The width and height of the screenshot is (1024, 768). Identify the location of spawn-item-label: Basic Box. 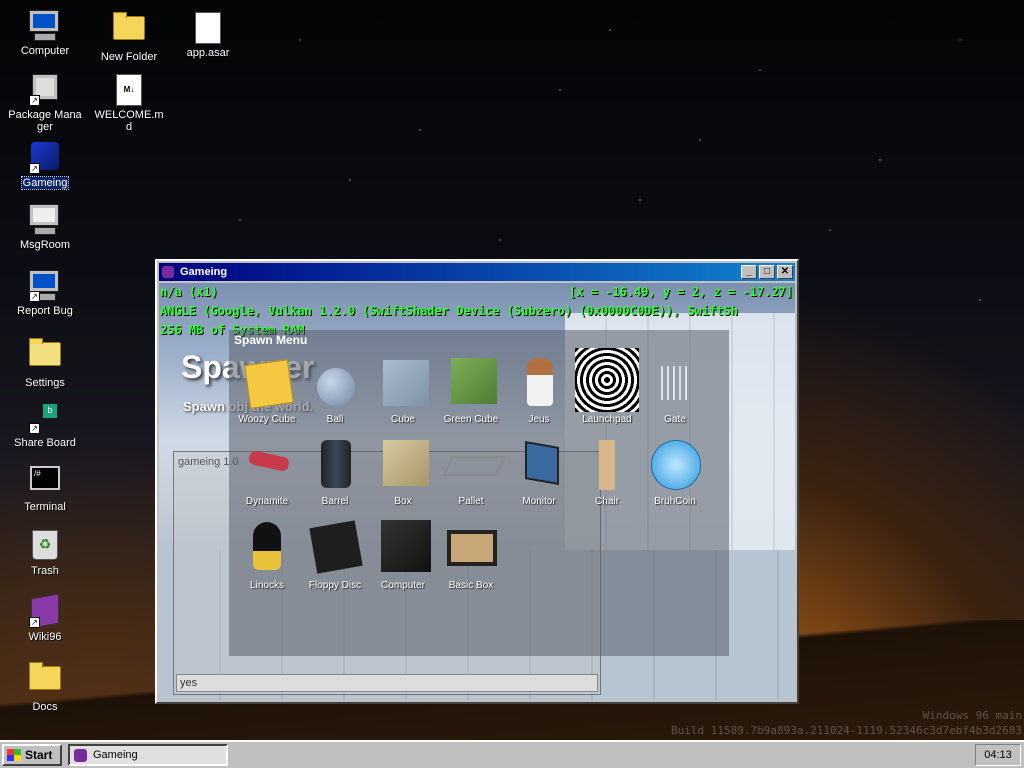
(471, 585).